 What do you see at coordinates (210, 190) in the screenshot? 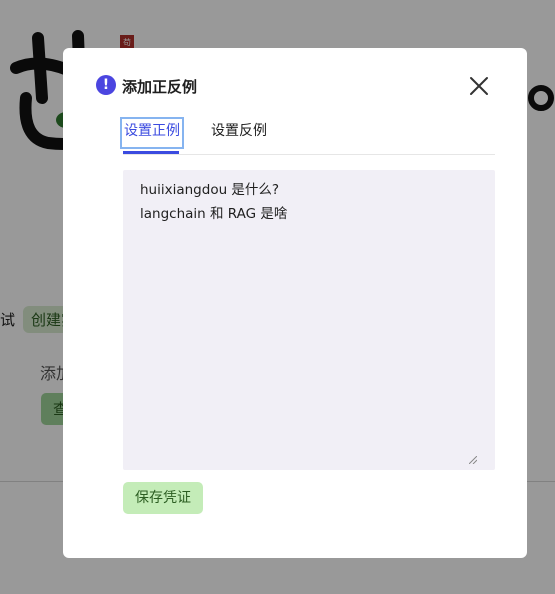
I see `textarea-line: huiixiangdou 是什么?` at bounding box center [210, 190].